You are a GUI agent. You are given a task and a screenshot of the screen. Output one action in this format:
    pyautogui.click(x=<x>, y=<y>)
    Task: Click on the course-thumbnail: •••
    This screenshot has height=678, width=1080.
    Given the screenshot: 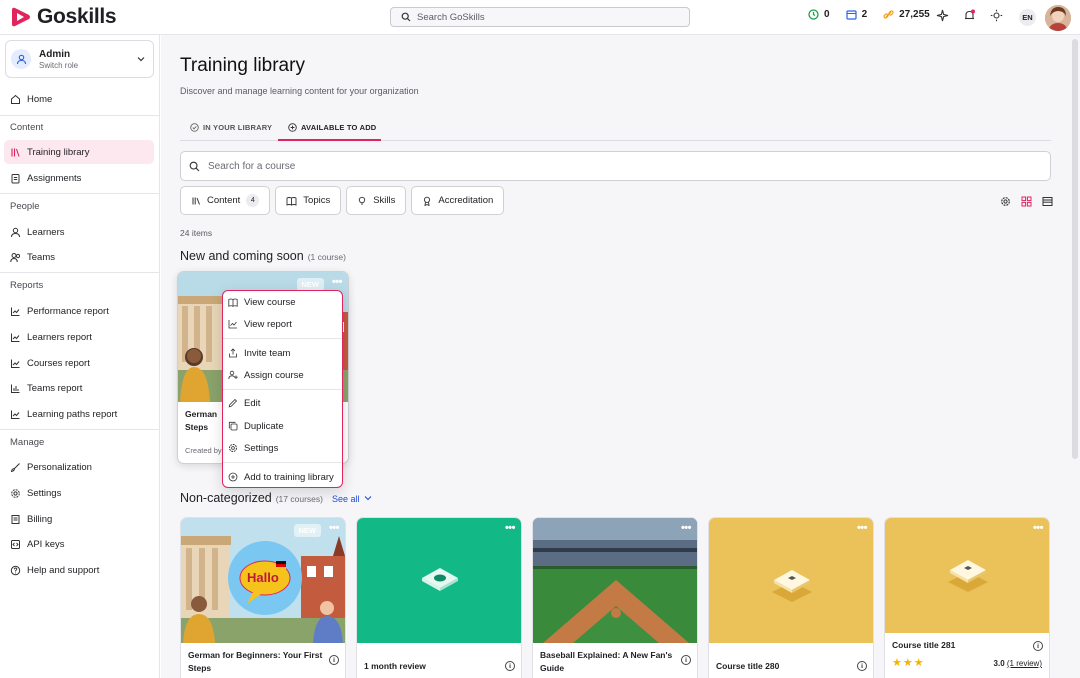 What is the action you would take?
    pyautogui.click(x=967, y=575)
    